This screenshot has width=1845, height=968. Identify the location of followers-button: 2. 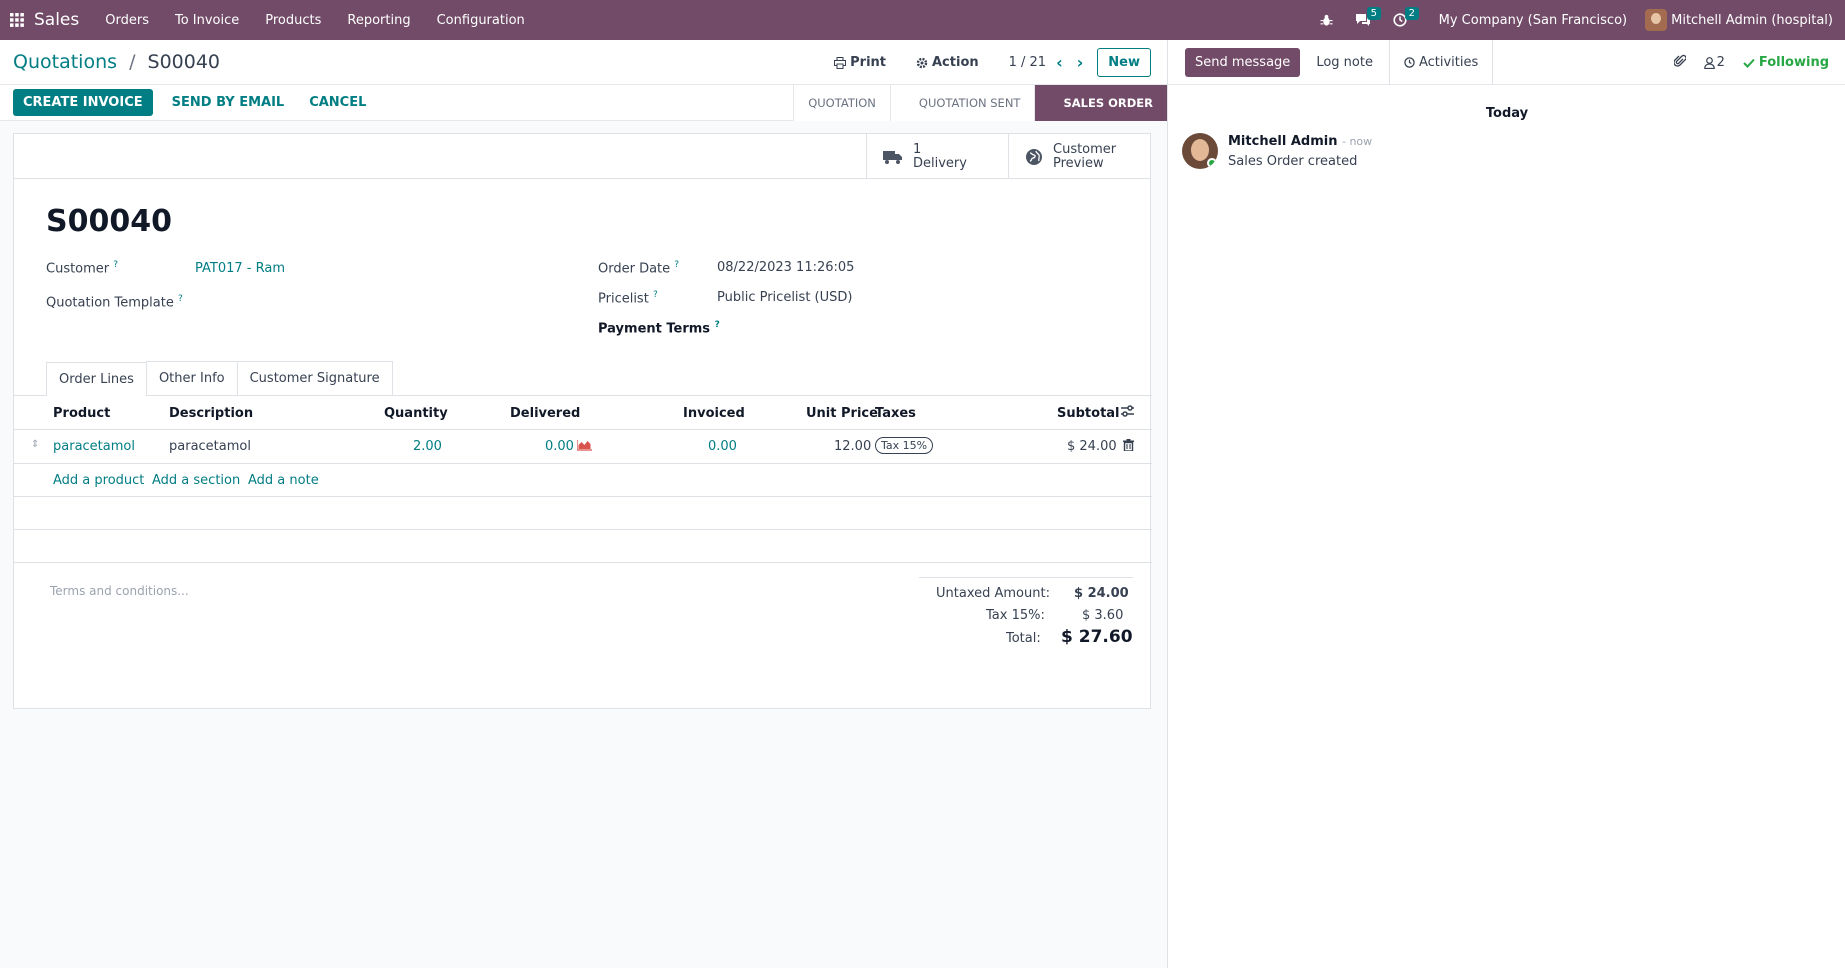
(1714, 62).